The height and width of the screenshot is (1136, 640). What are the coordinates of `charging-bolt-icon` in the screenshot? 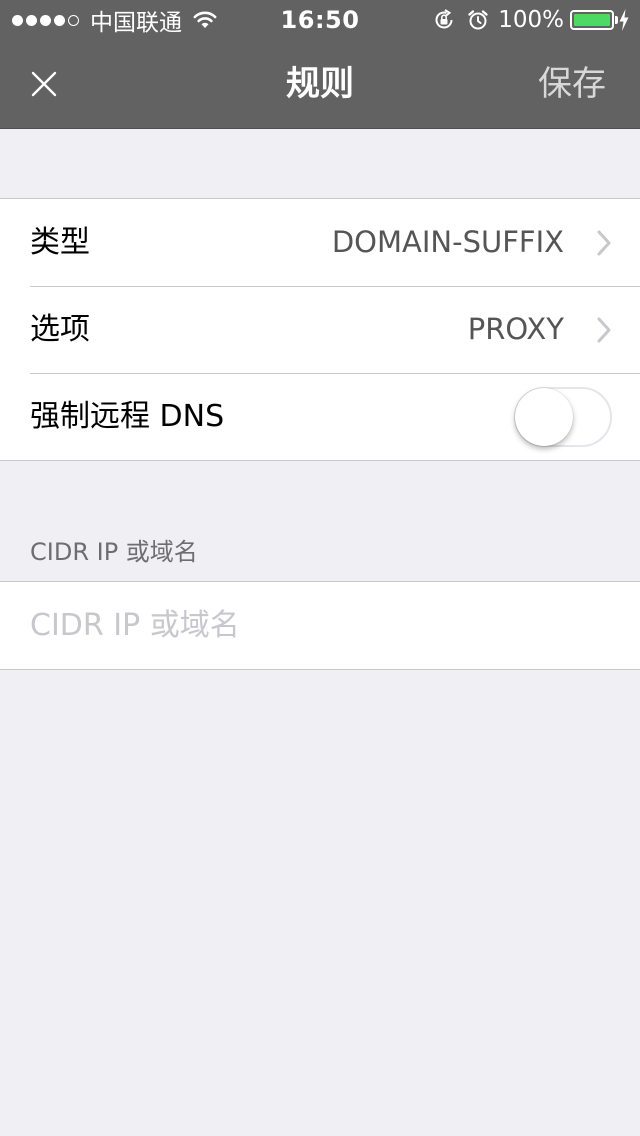 It's located at (624, 20).